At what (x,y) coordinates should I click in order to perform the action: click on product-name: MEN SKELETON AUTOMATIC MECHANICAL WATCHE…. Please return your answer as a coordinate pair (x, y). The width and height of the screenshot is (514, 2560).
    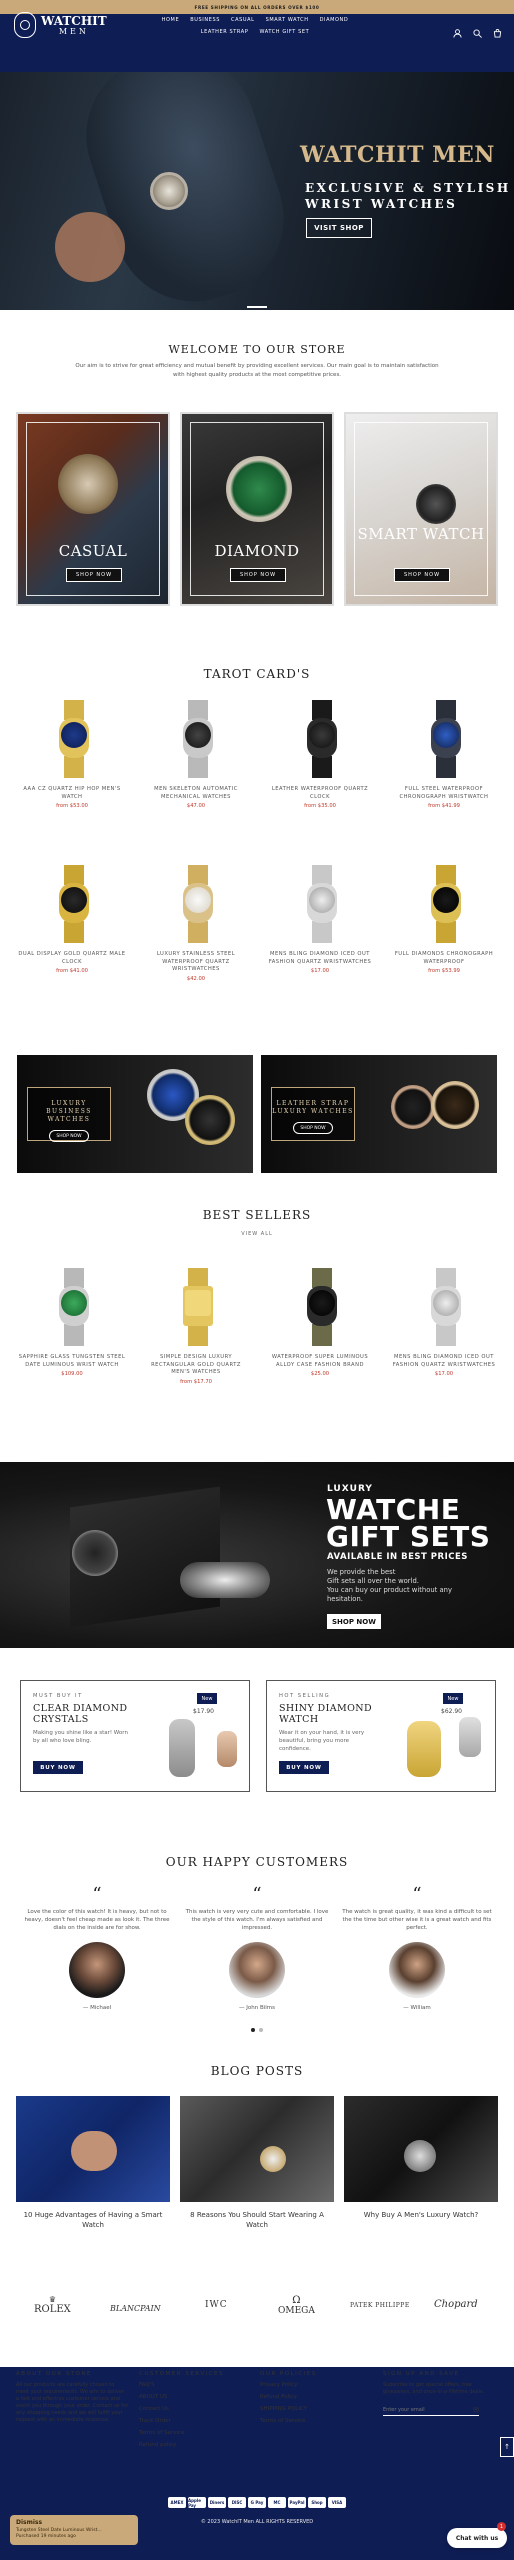
    Looking at the image, I should click on (196, 793).